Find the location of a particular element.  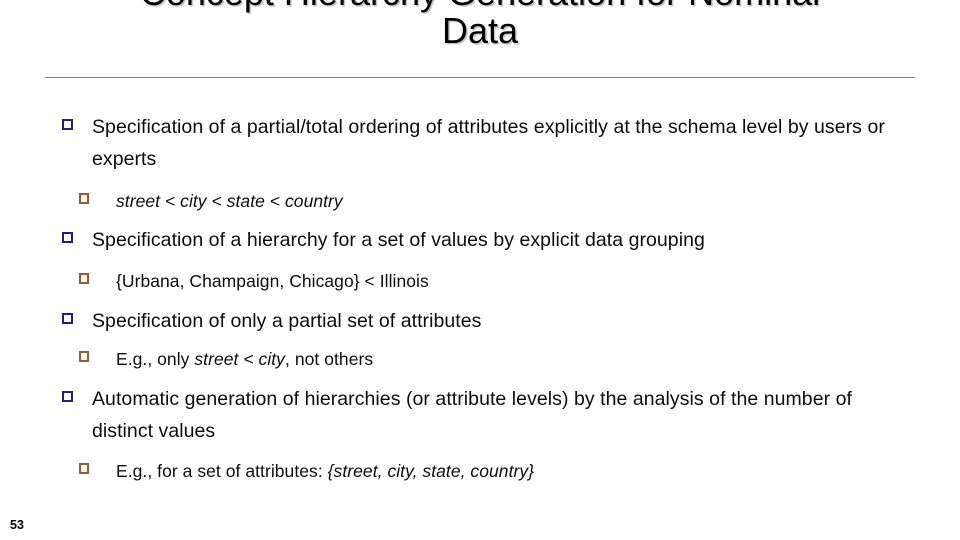

title-divider-rule is located at coordinates (480, 77).